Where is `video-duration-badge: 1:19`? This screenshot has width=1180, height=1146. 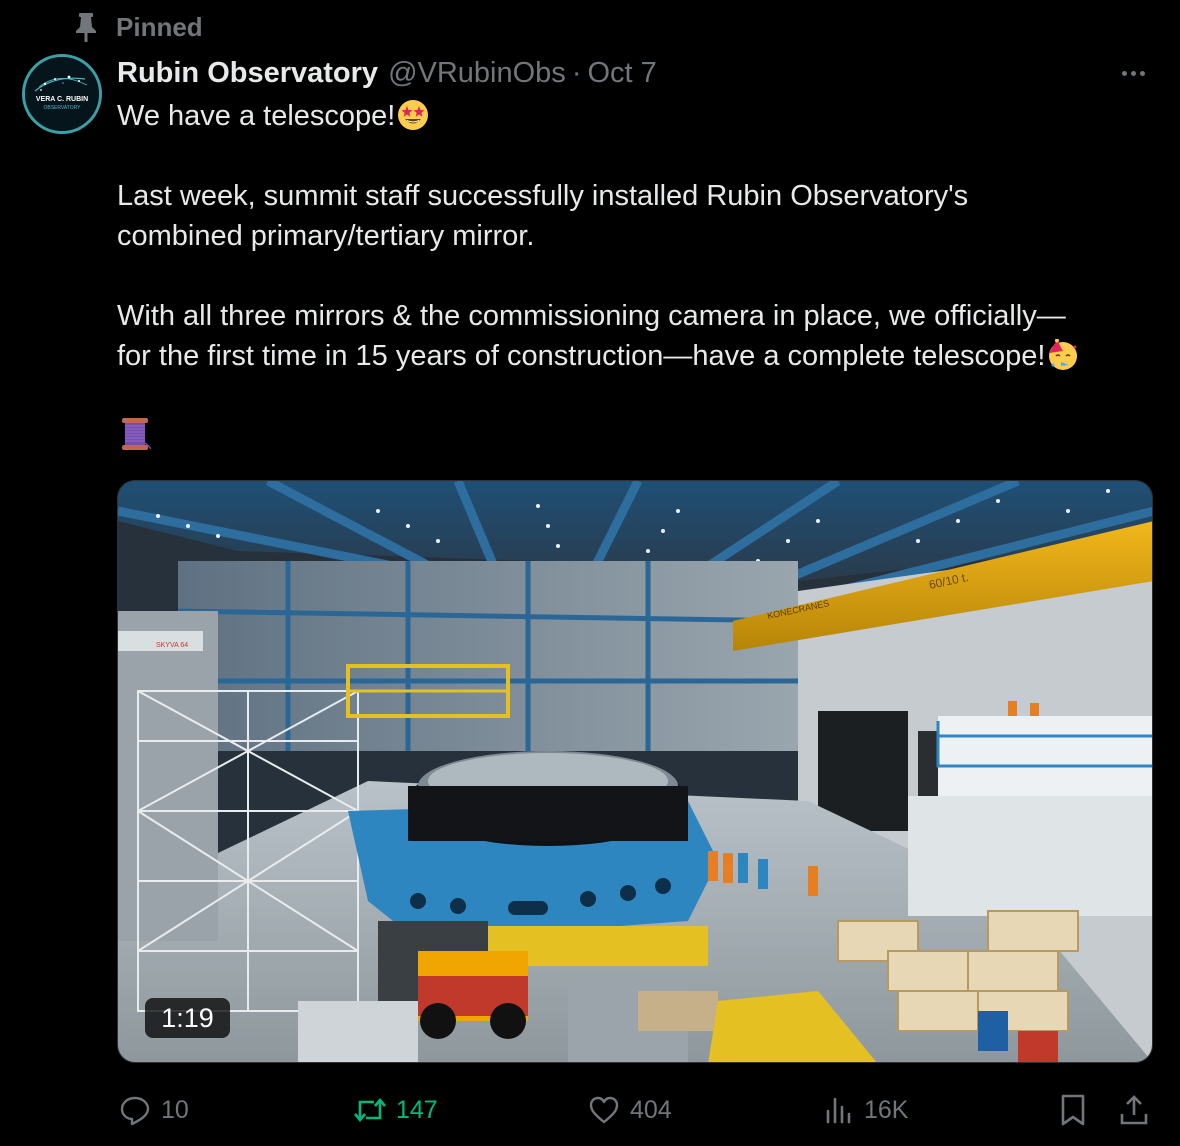 video-duration-badge: 1:19 is located at coordinates (187, 1018).